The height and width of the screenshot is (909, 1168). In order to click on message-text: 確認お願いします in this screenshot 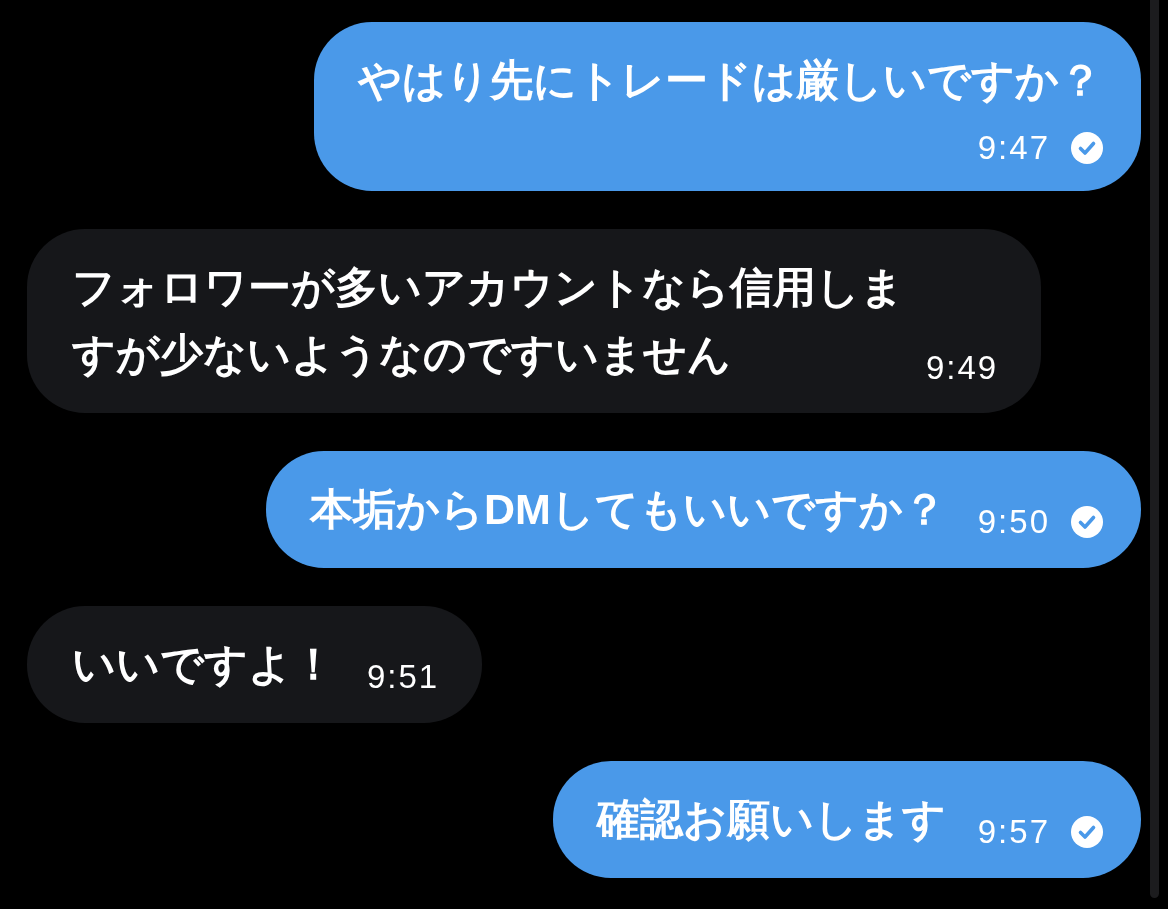, I will do `click(771, 819)`.